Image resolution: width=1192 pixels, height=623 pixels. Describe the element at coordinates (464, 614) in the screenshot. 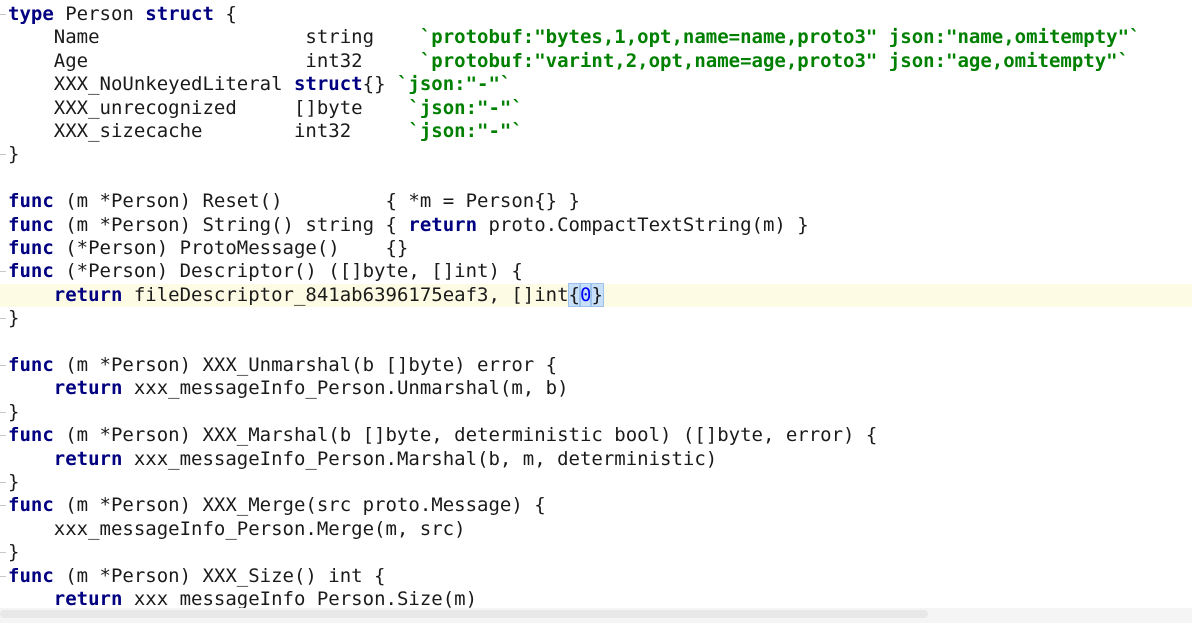

I see `horizontal-scrollbar-thumb` at that location.